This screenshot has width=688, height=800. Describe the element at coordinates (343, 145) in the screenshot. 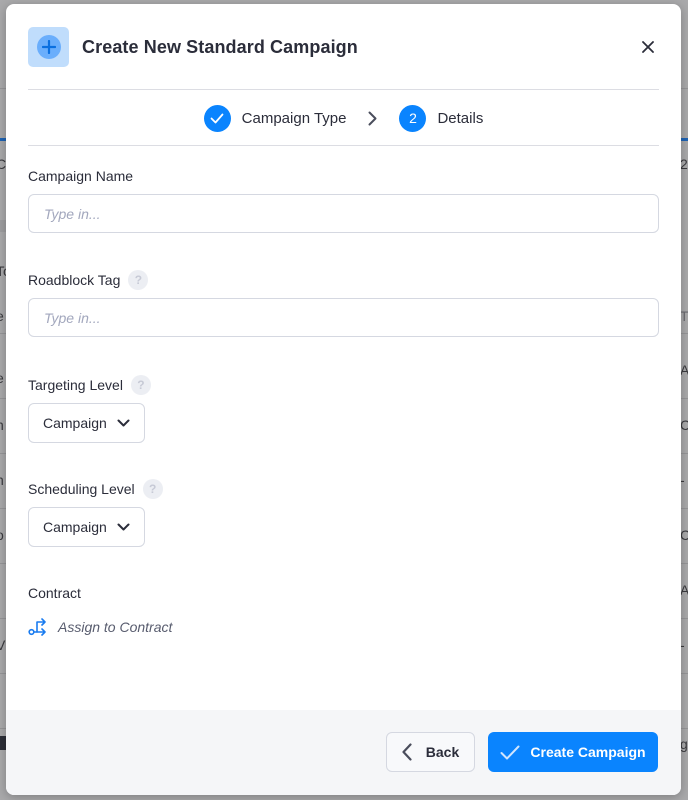

I see `stepper-divider` at that location.